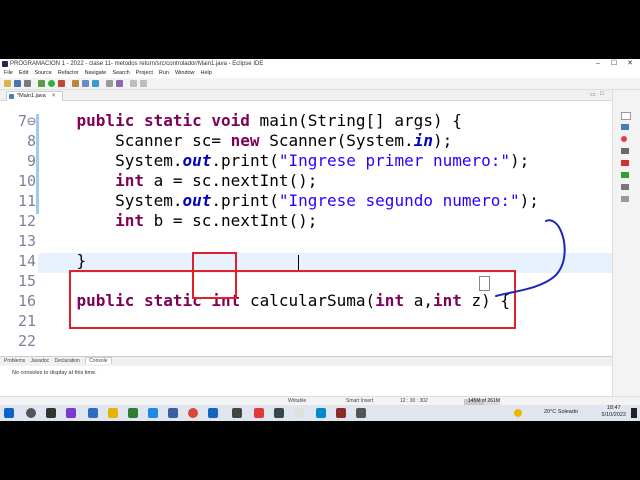 Image resolution: width=640 pixels, height=480 pixels. Describe the element at coordinates (51, 83) in the screenshot. I see `run-icon` at that location.